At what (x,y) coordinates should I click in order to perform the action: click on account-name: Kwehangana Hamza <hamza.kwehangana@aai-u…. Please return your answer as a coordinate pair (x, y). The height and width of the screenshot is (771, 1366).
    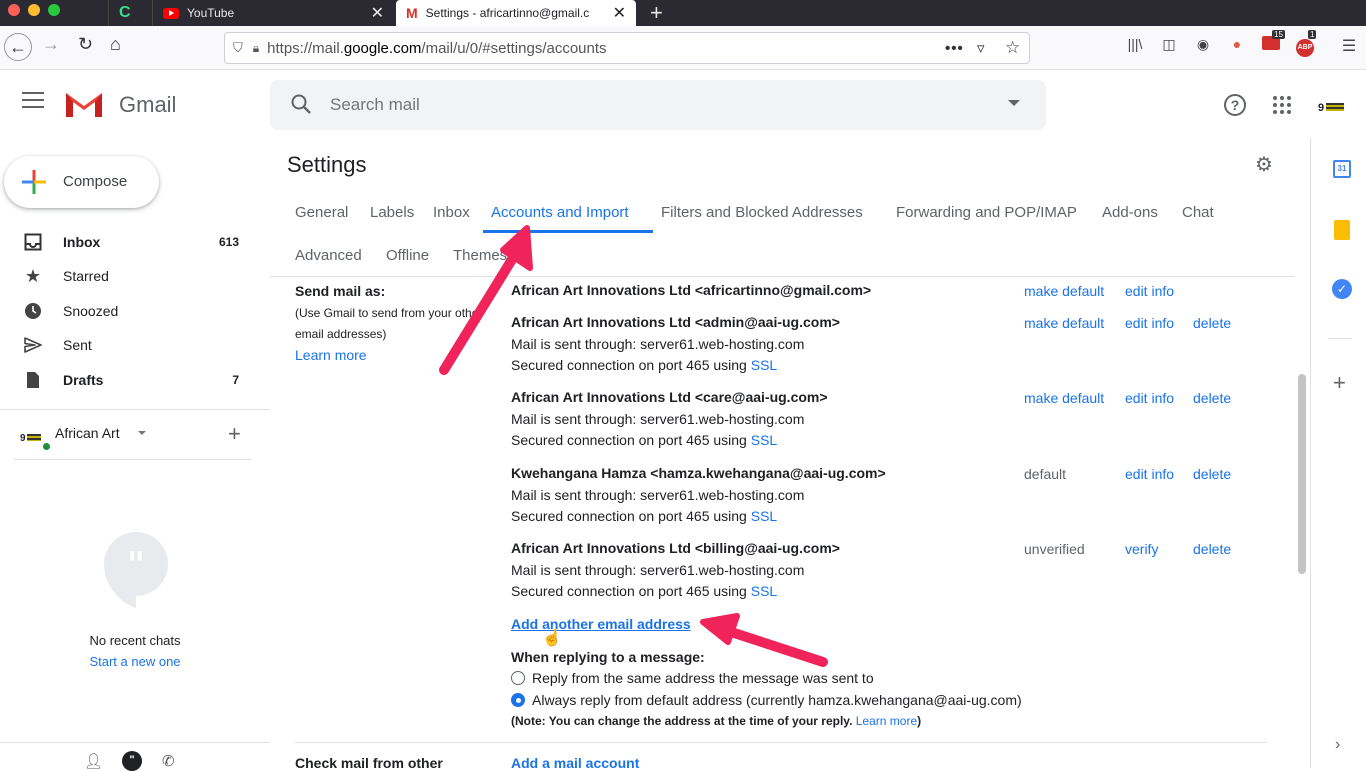
    Looking at the image, I should click on (698, 473).